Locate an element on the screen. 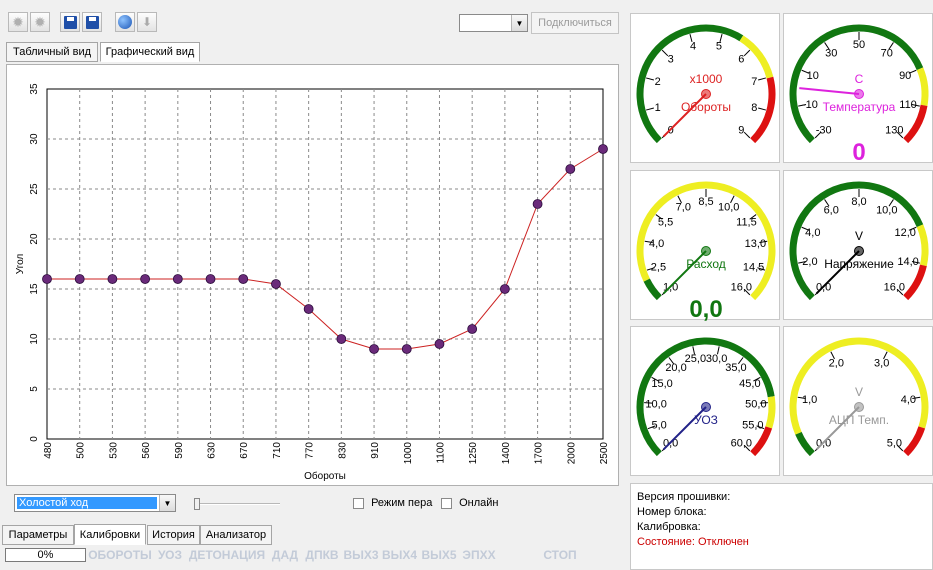 The width and height of the screenshot is (933, 570). save-as-icon is located at coordinates (92, 22).